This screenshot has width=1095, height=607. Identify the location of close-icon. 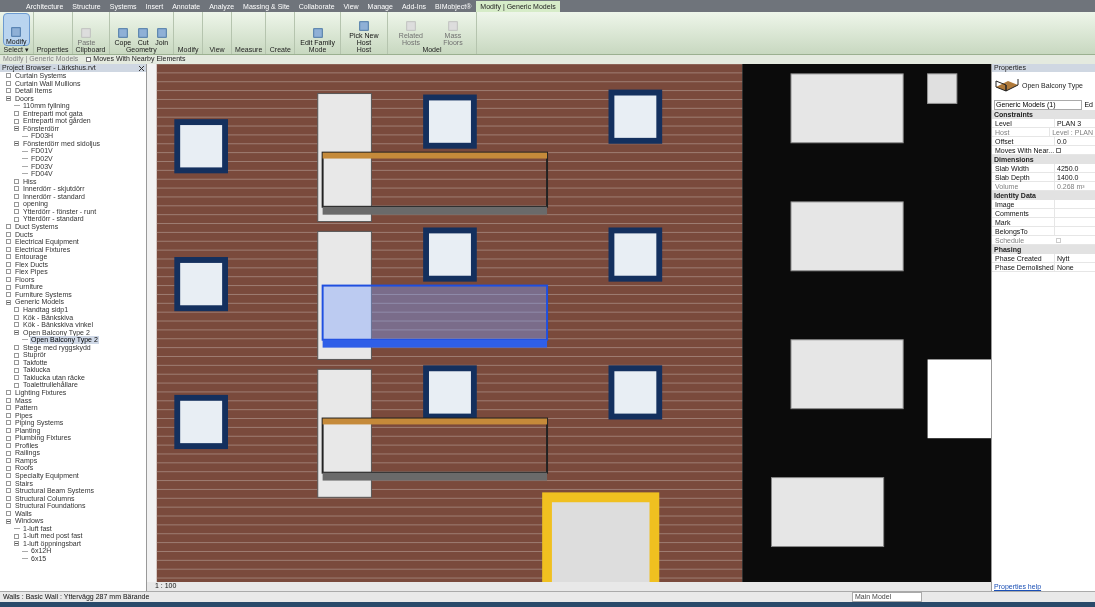
(141, 68).